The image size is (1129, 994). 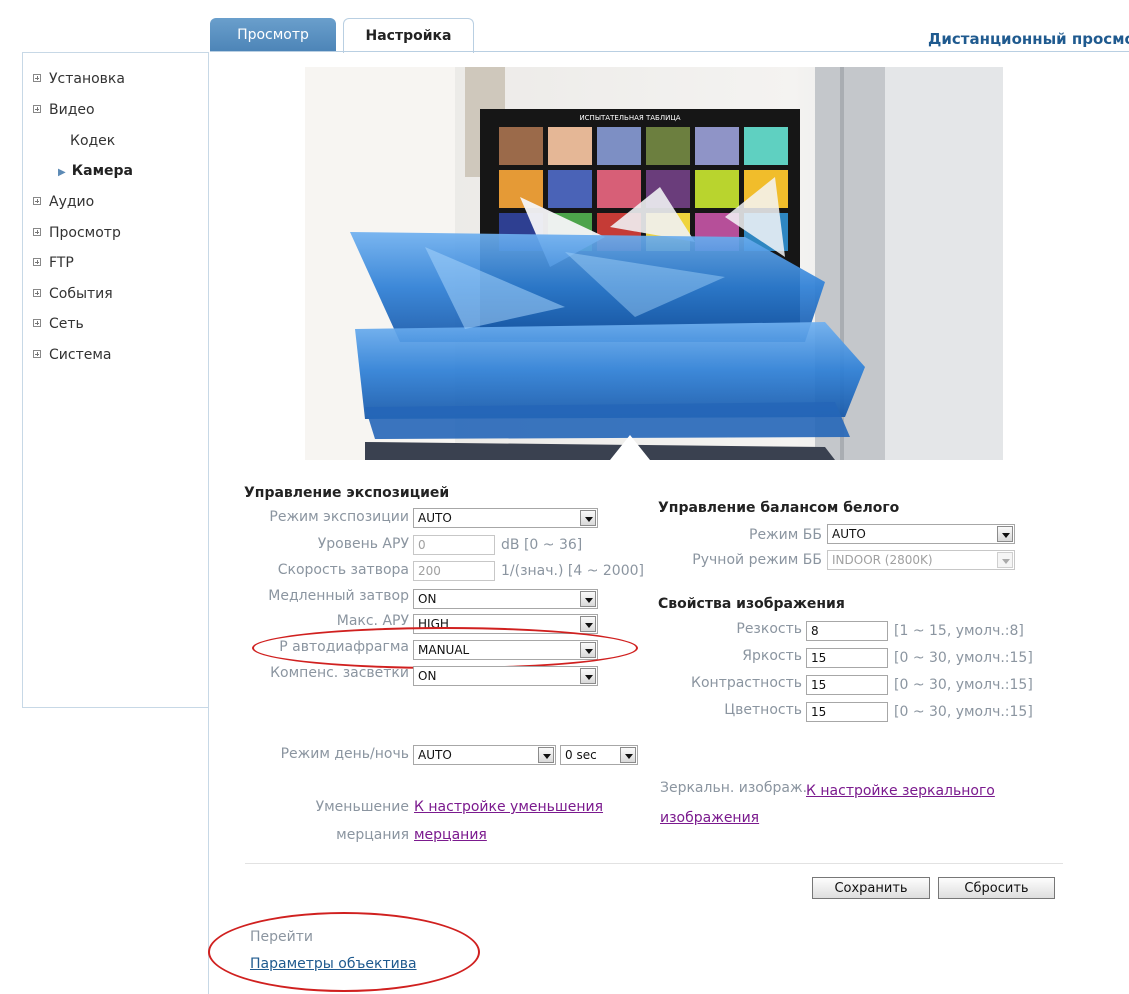 I want to click on sidebar-subitem-camera: ▶ Камера, so click(x=95, y=171).